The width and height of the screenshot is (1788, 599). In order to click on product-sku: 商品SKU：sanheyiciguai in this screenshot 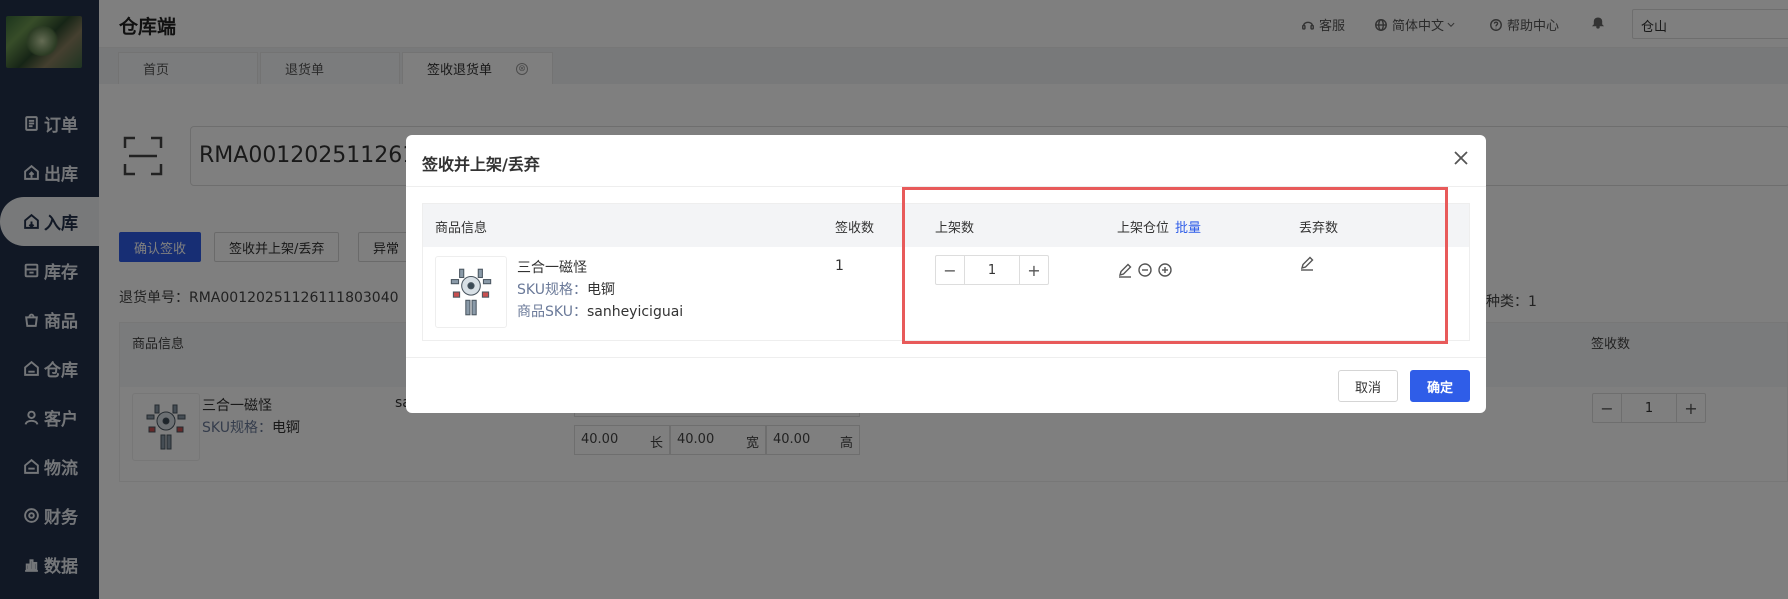, I will do `click(600, 311)`.